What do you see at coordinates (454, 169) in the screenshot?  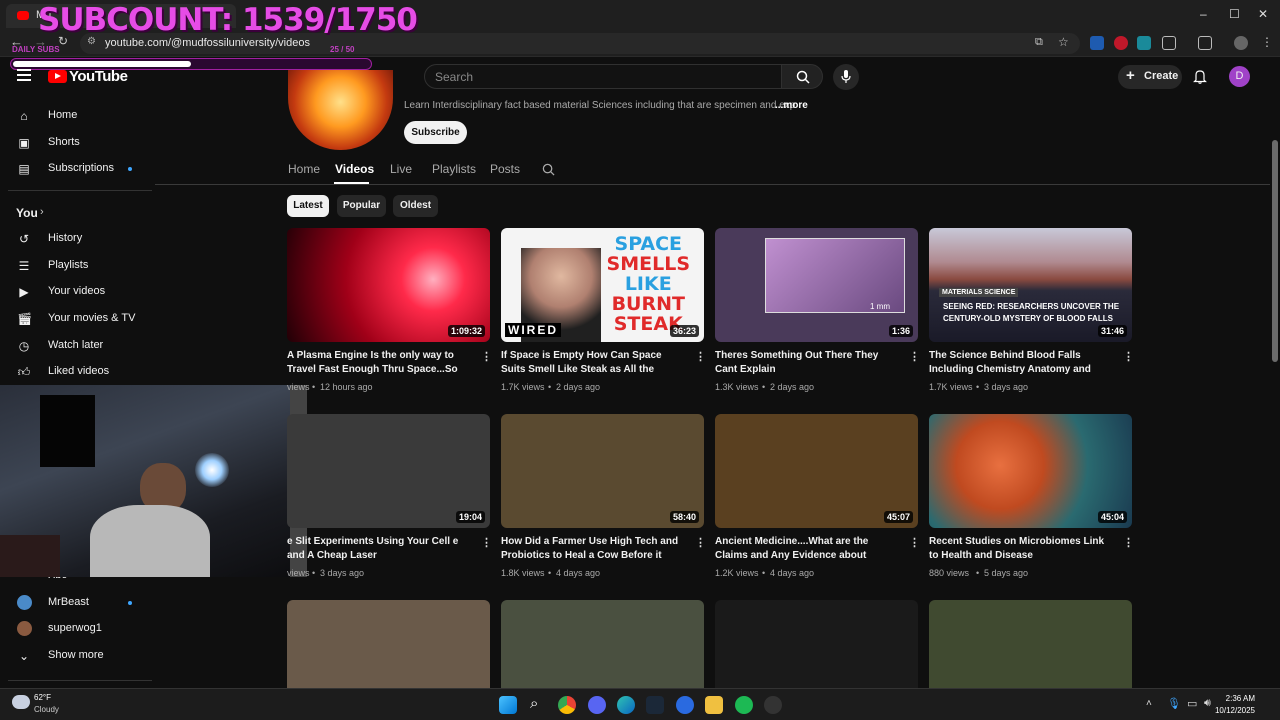 I see `tab-playlists: Playlists` at bounding box center [454, 169].